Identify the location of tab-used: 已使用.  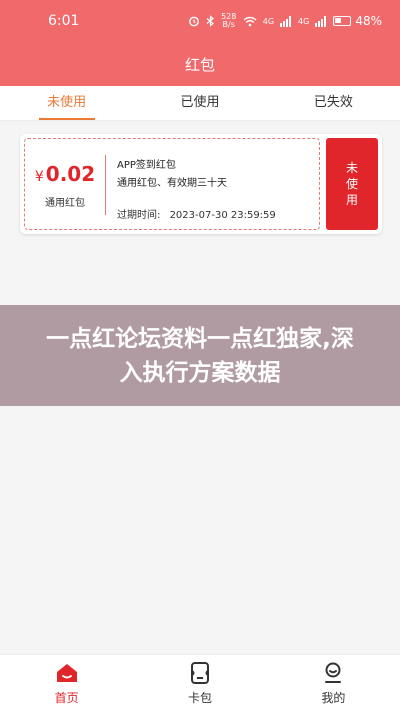
(199, 103).